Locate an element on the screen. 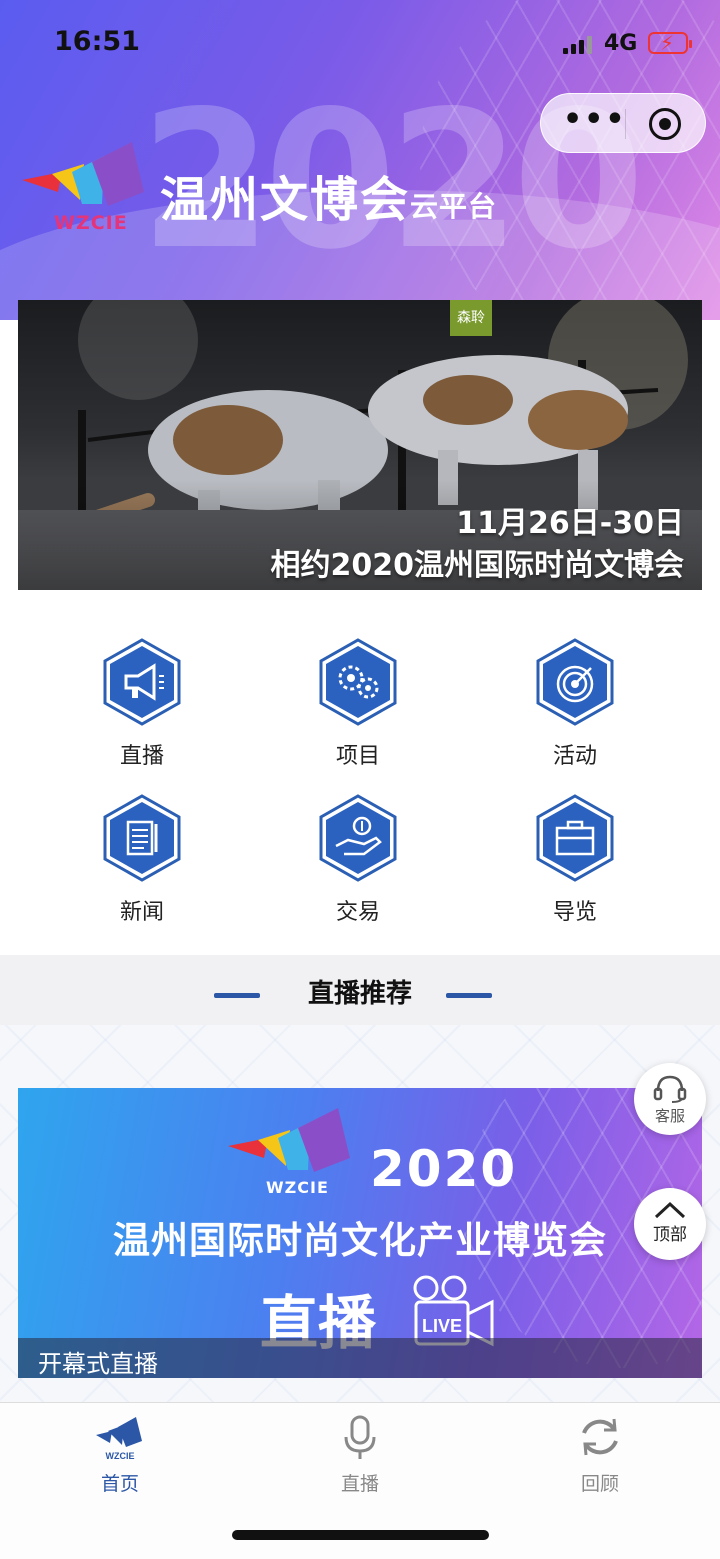 This screenshot has height=1559, width=720. live-card-expo-name: 温州国际时尚文化产业博览会 is located at coordinates (360, 1240).